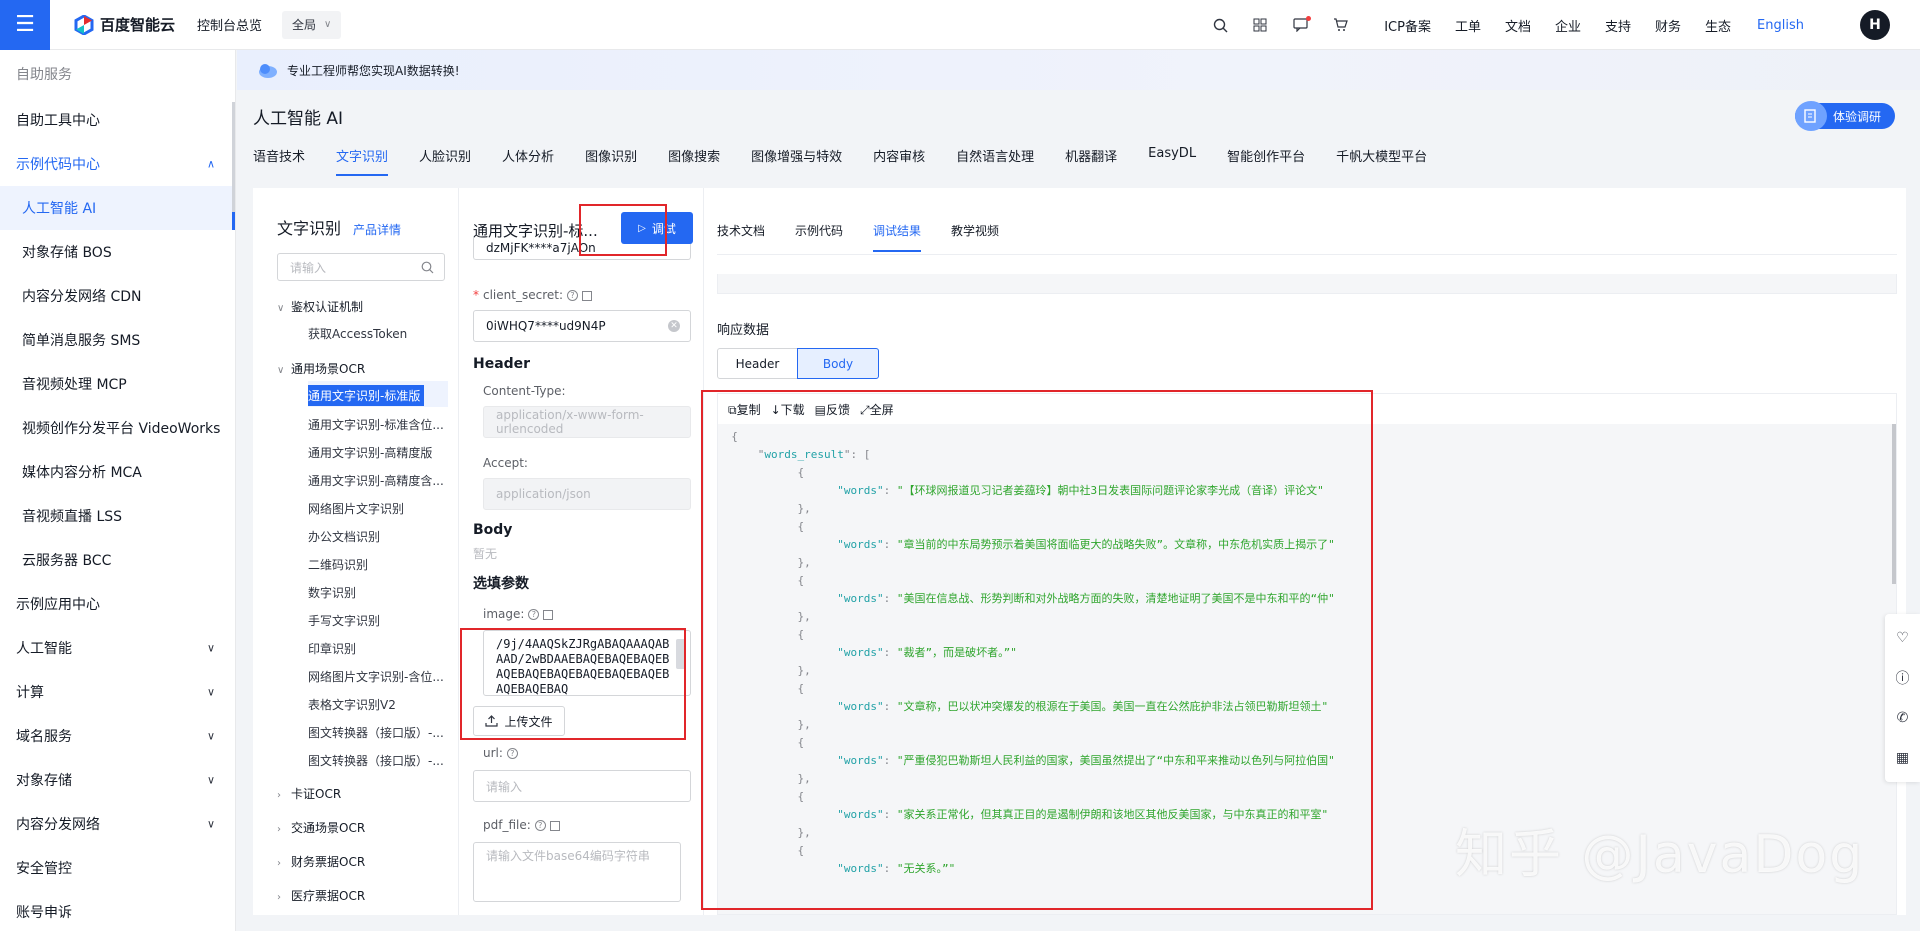 The image size is (1920, 931). What do you see at coordinates (321, 827) in the screenshot?
I see `tree-group-traffic-ocr: › 交通场景OCR` at bounding box center [321, 827].